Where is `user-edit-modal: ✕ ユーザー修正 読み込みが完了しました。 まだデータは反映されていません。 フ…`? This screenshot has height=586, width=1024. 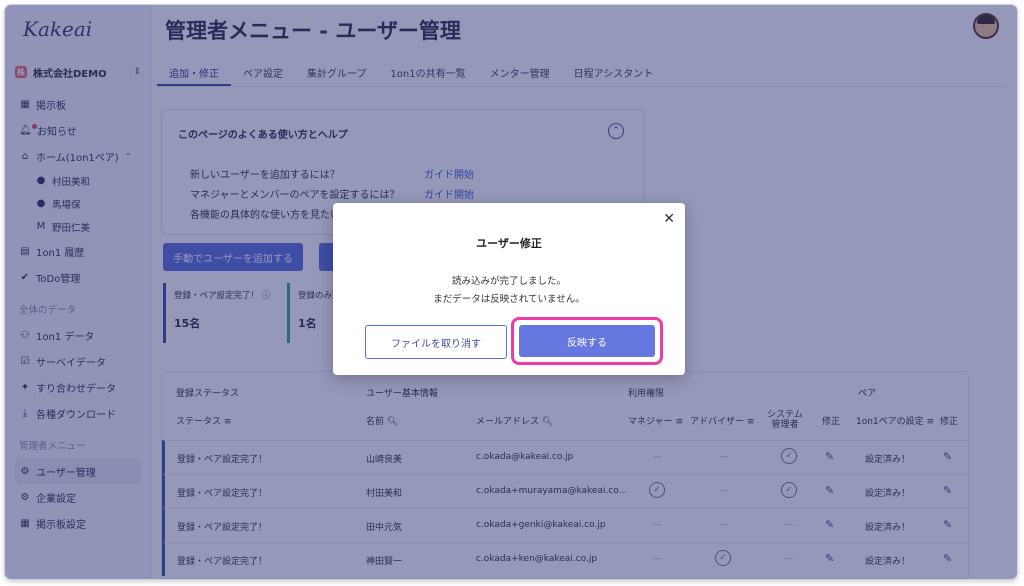
user-edit-modal: ✕ ユーザー修正 読み込みが完了しました。 まだデータは反映されていません。 フ… is located at coordinates (509, 289).